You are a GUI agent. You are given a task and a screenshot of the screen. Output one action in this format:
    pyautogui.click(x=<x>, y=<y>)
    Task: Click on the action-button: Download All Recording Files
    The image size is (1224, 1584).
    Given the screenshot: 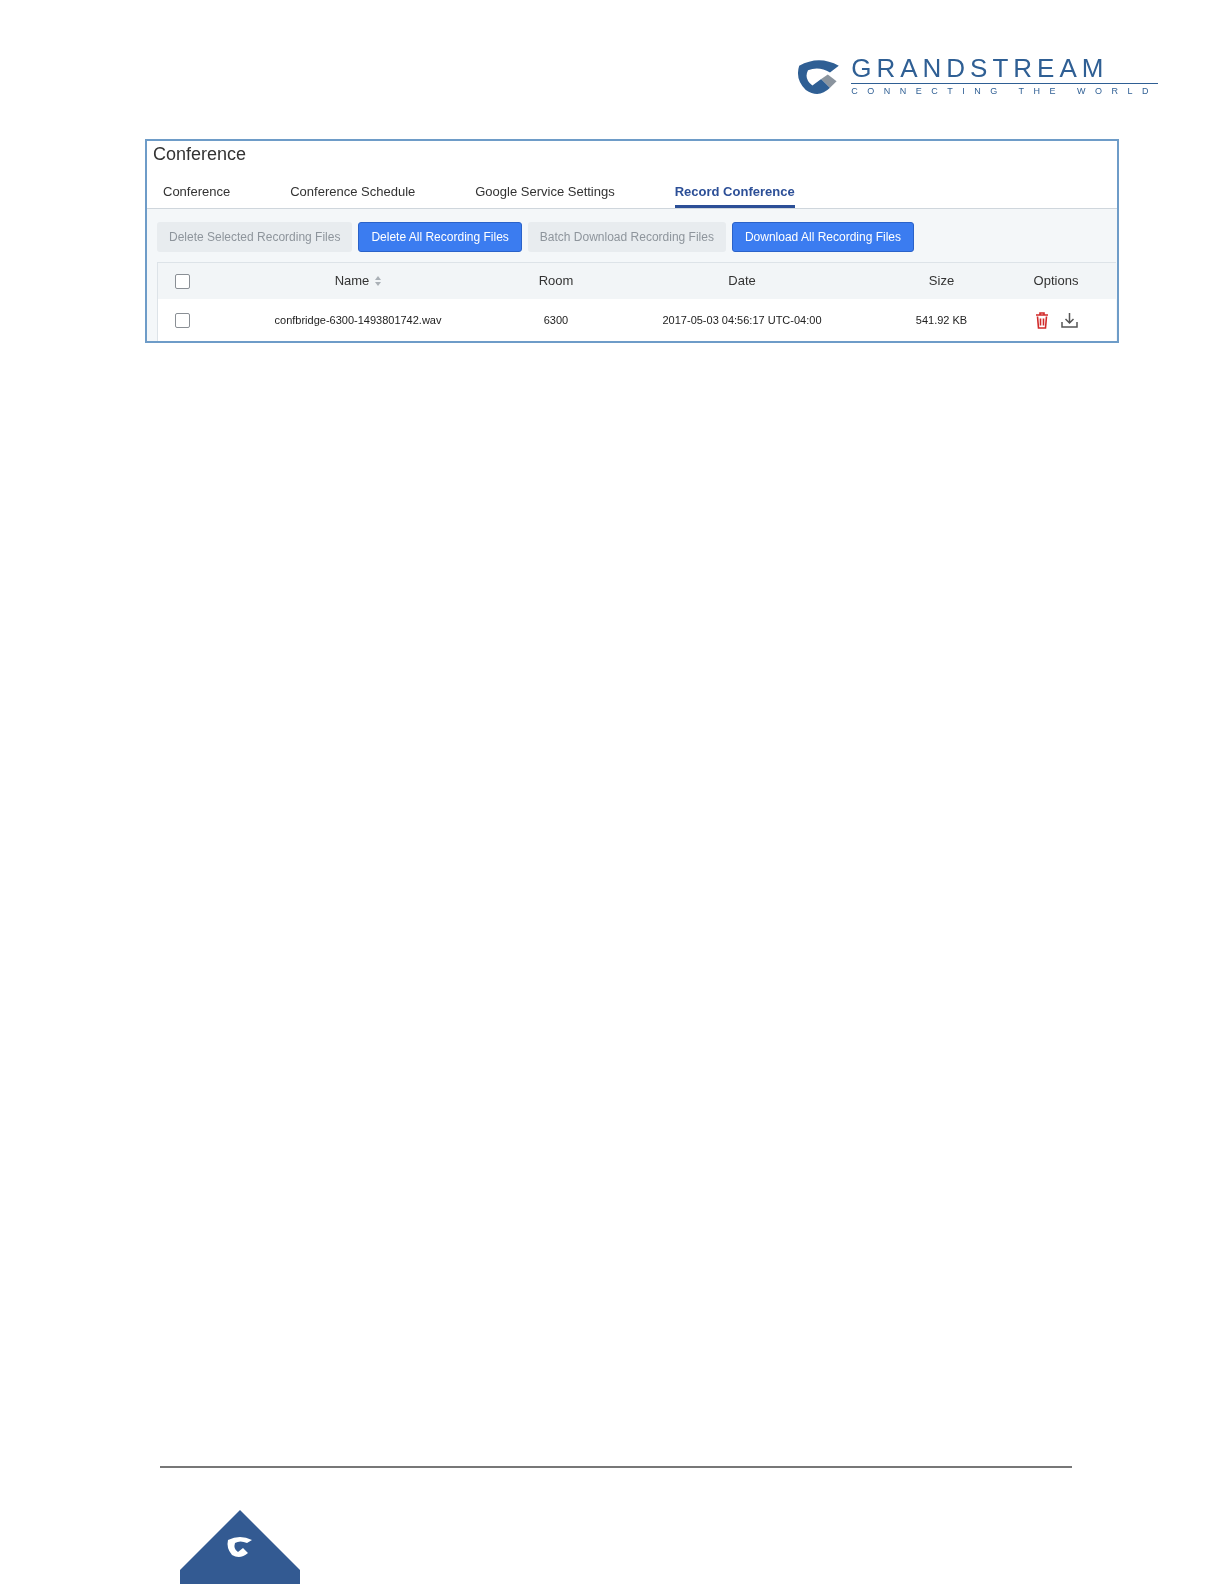 What is the action you would take?
    pyautogui.click(x=822, y=237)
    